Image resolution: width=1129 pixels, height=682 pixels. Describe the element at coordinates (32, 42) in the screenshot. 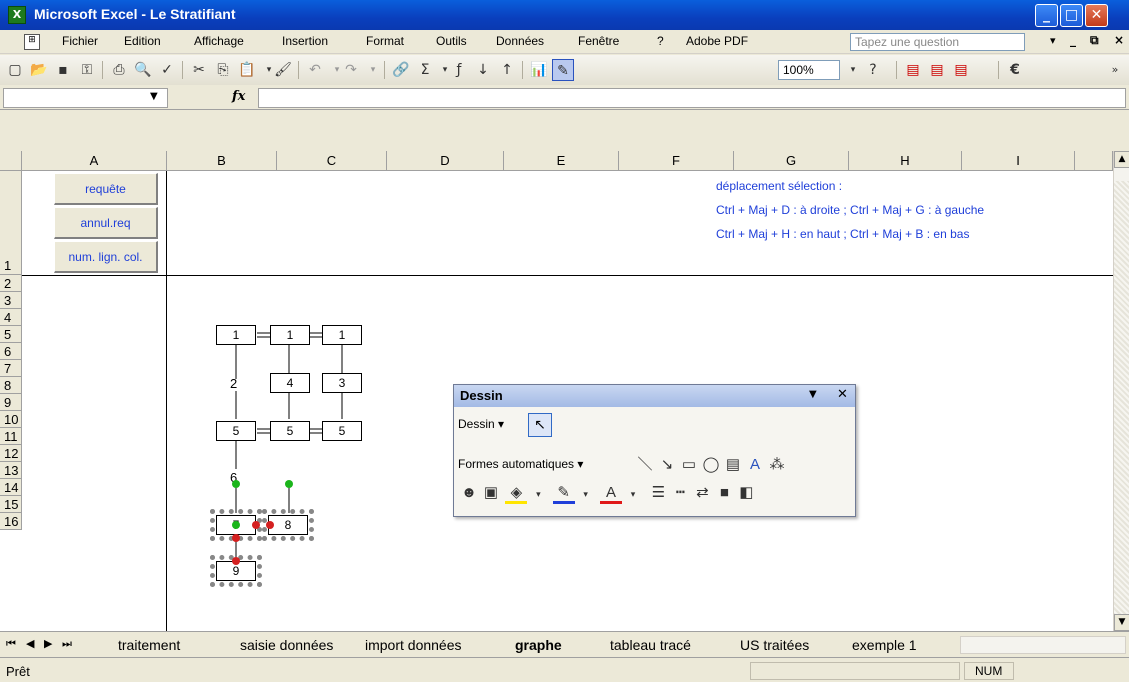

I see `workbook-icon: ⊞` at that location.